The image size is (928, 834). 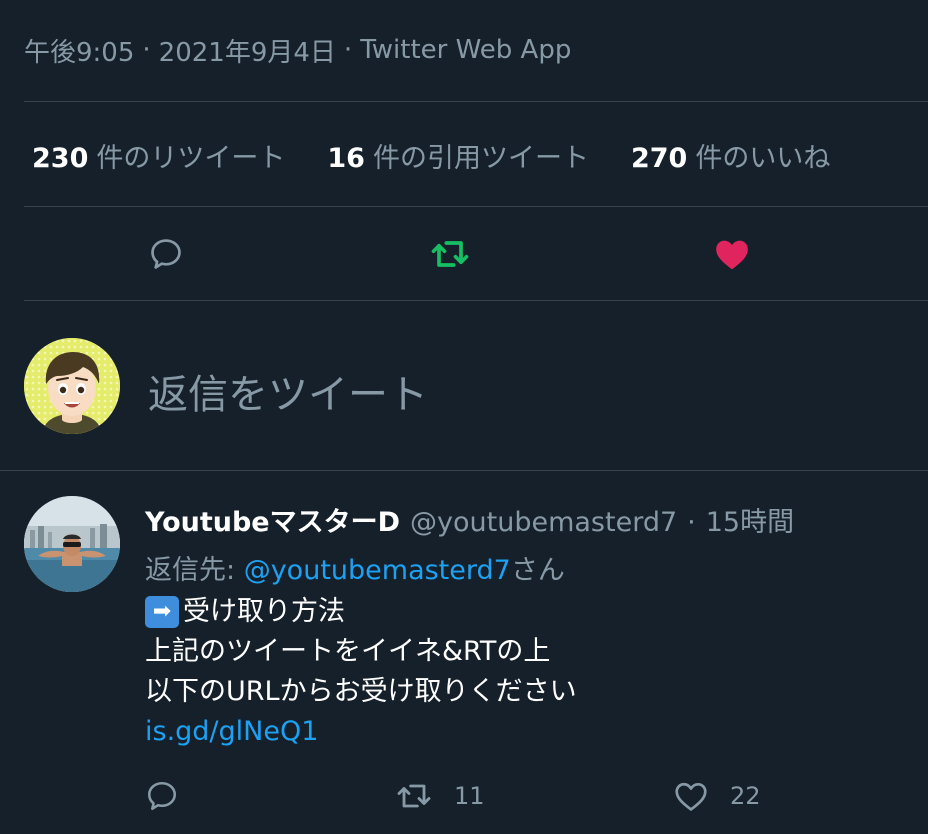 I want to click on reply-author-avatar, so click(x=72, y=544).